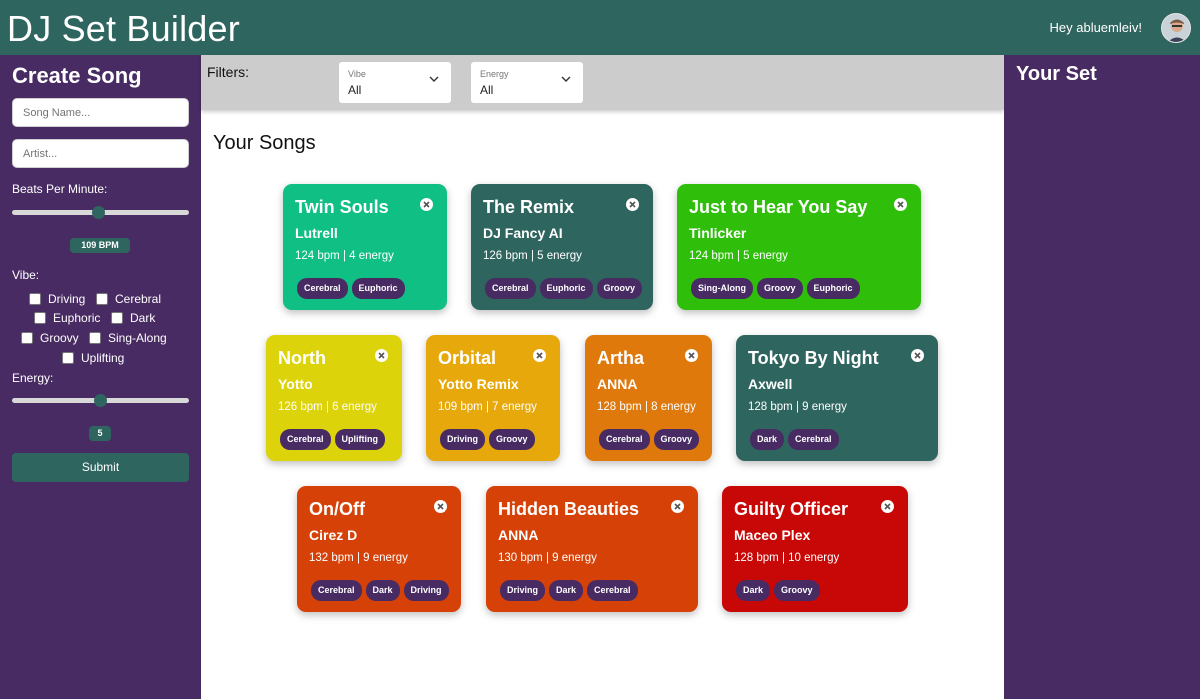 The height and width of the screenshot is (699, 1200). Describe the element at coordinates (128, 299) in the screenshot. I see `vibe-checkbox-cerebral: Cerebral` at that location.